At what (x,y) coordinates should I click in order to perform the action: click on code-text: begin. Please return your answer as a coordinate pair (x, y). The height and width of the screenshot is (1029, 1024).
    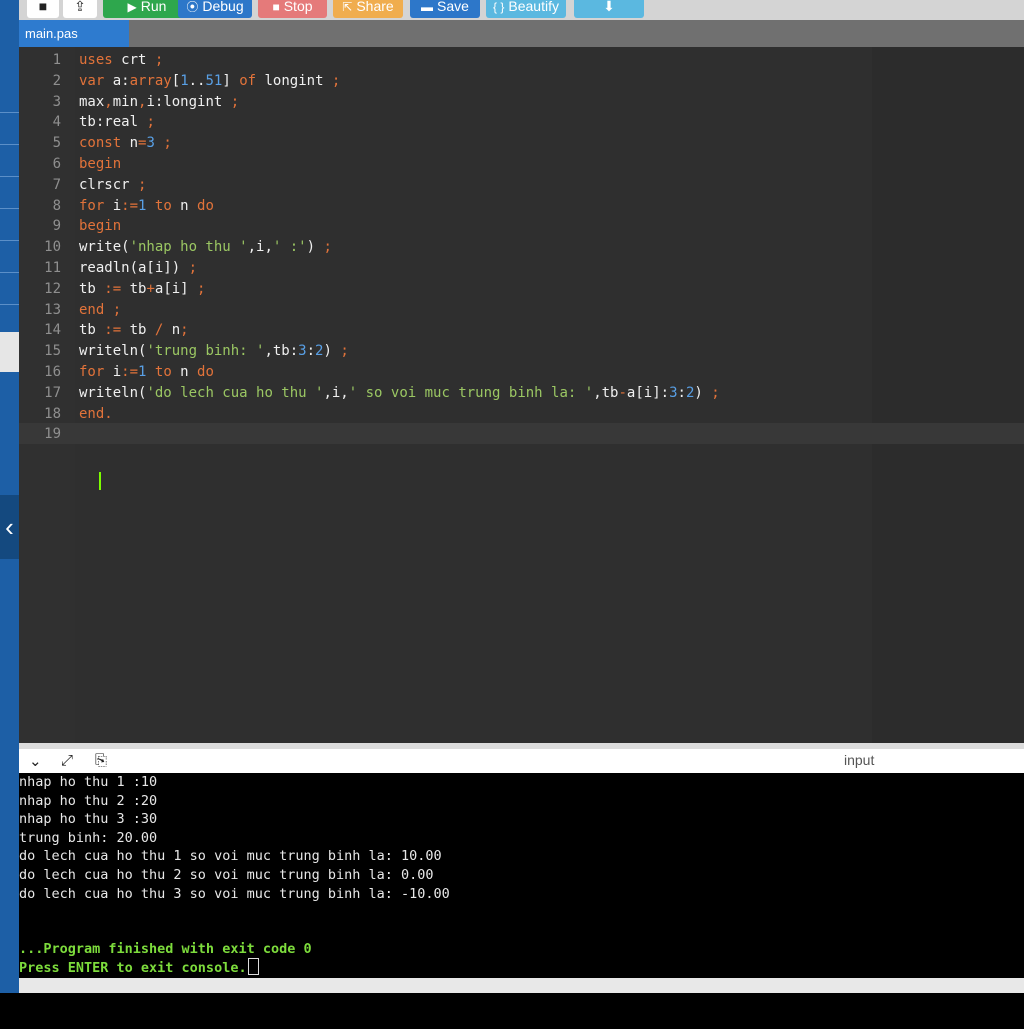
    Looking at the image, I should click on (100, 226).